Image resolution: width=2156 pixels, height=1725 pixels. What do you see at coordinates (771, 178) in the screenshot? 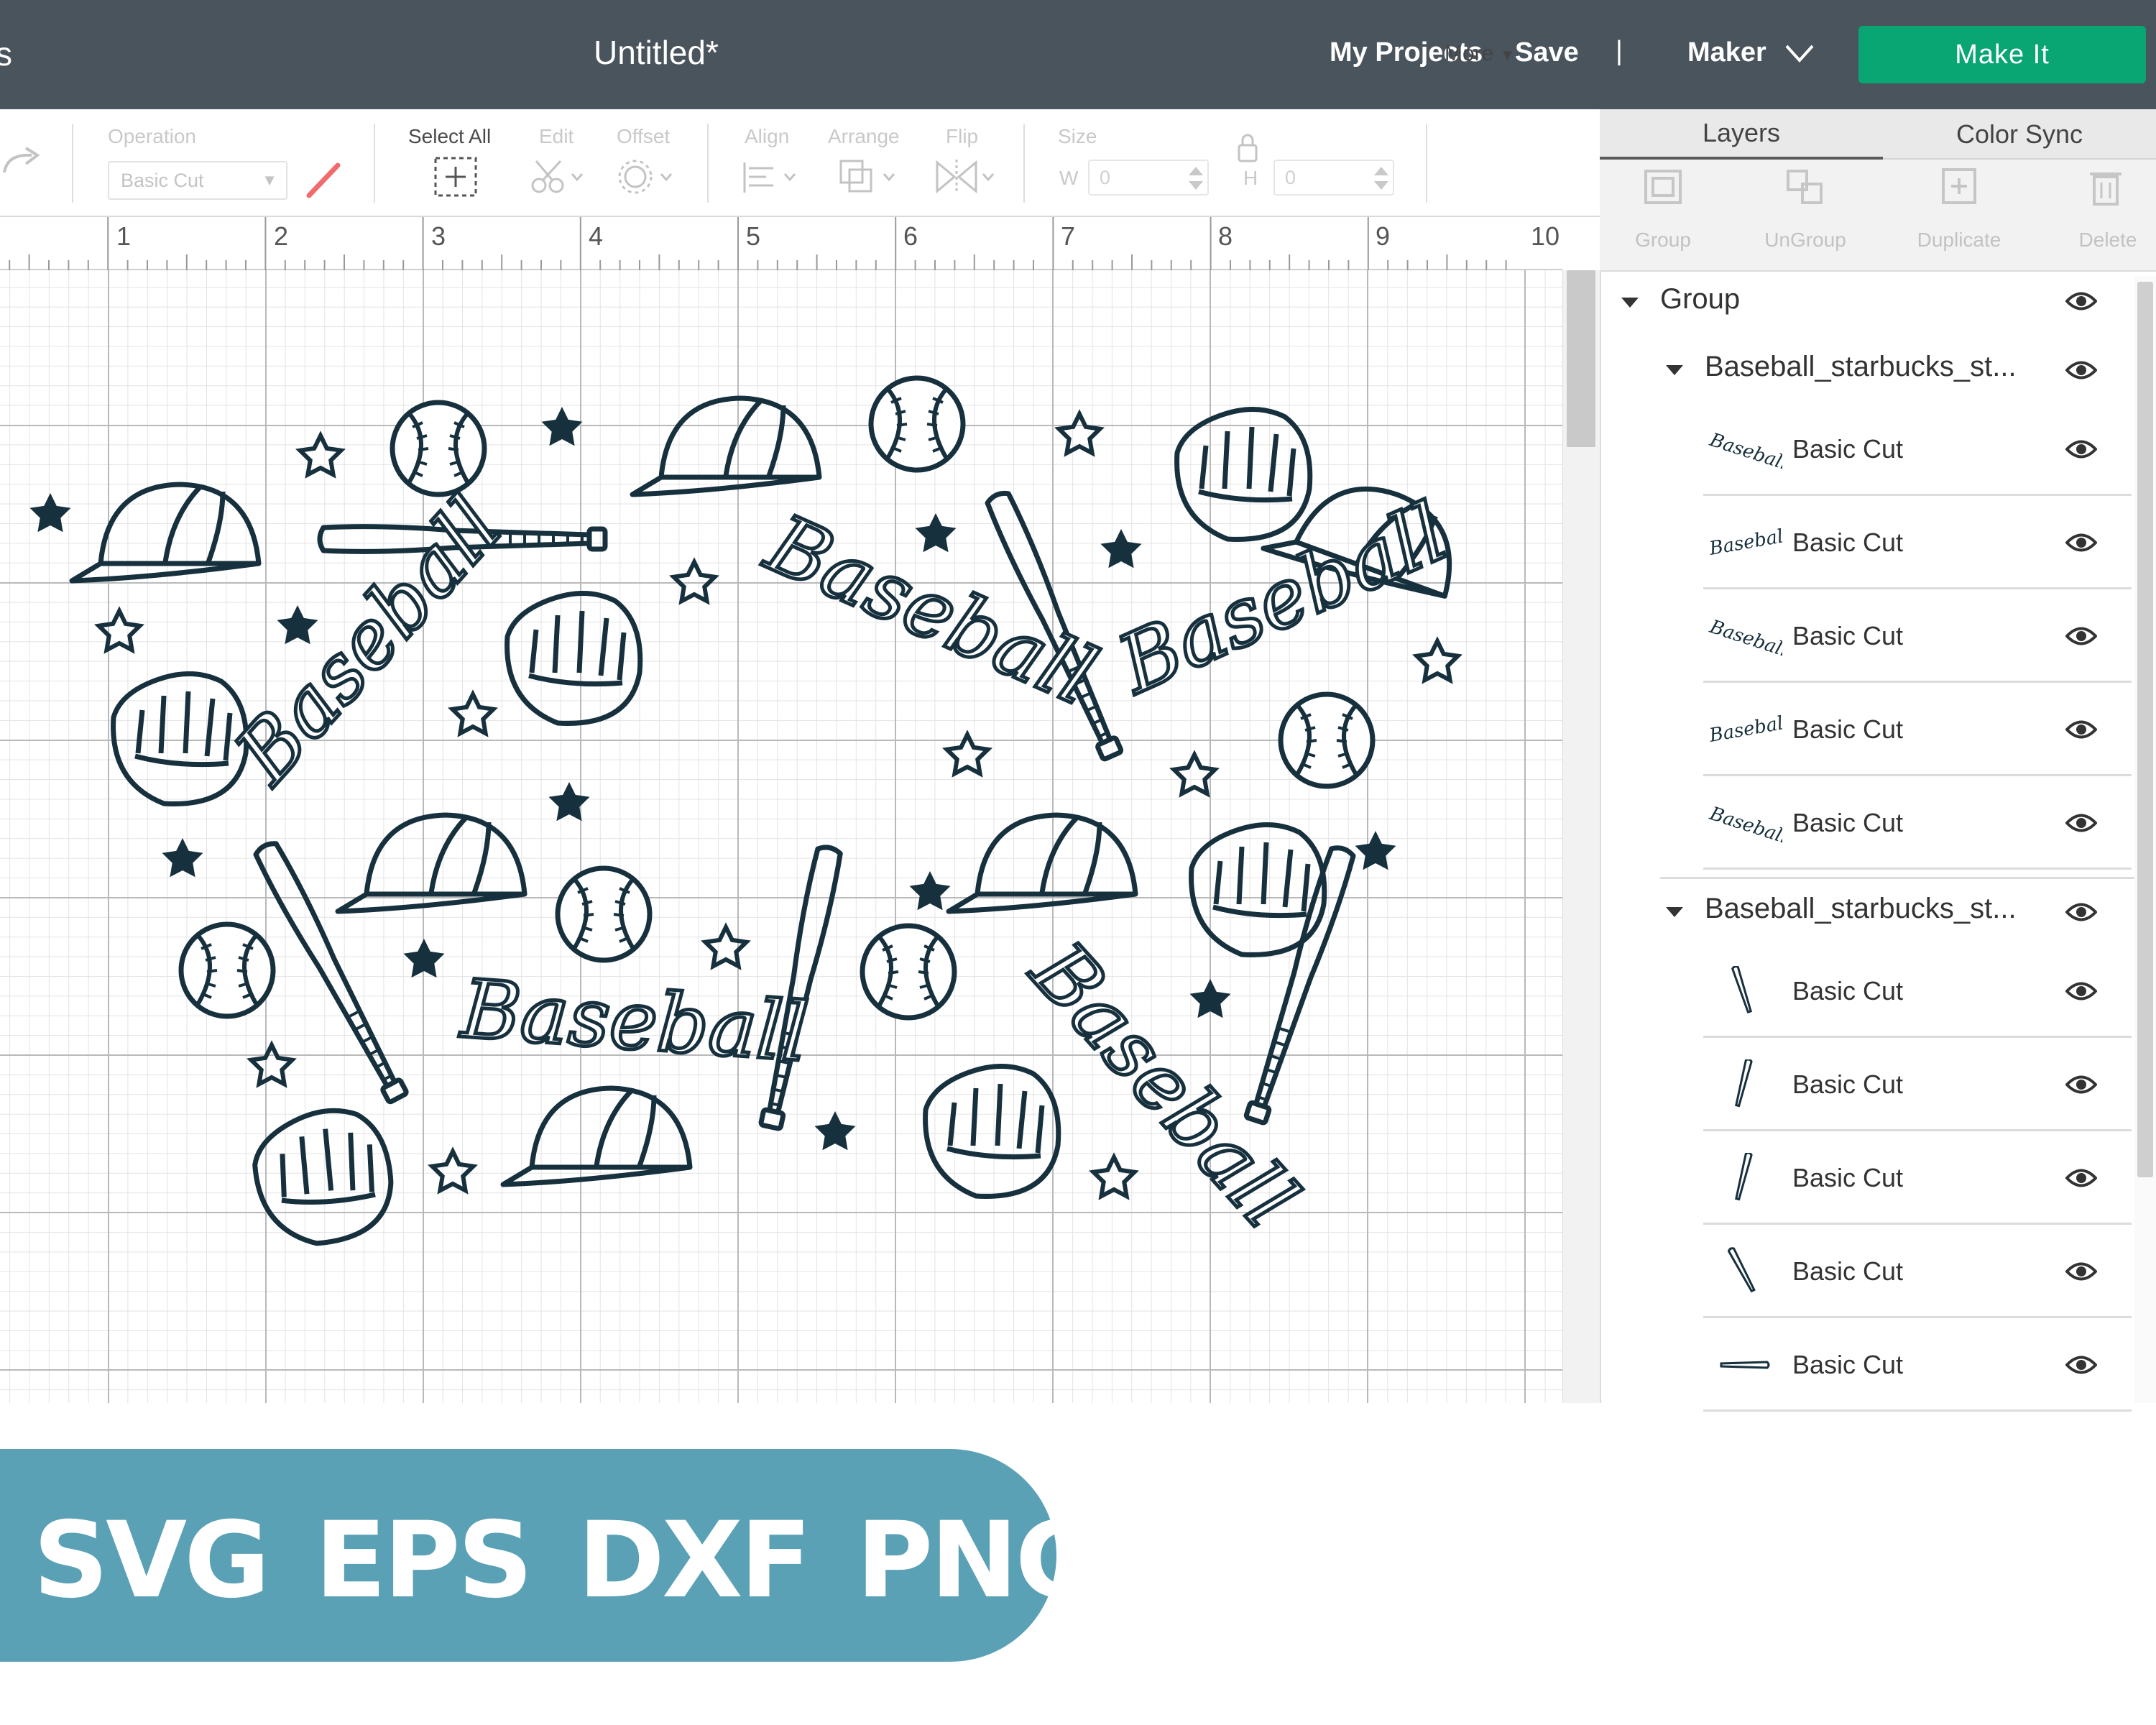
I see `align-icon` at bounding box center [771, 178].